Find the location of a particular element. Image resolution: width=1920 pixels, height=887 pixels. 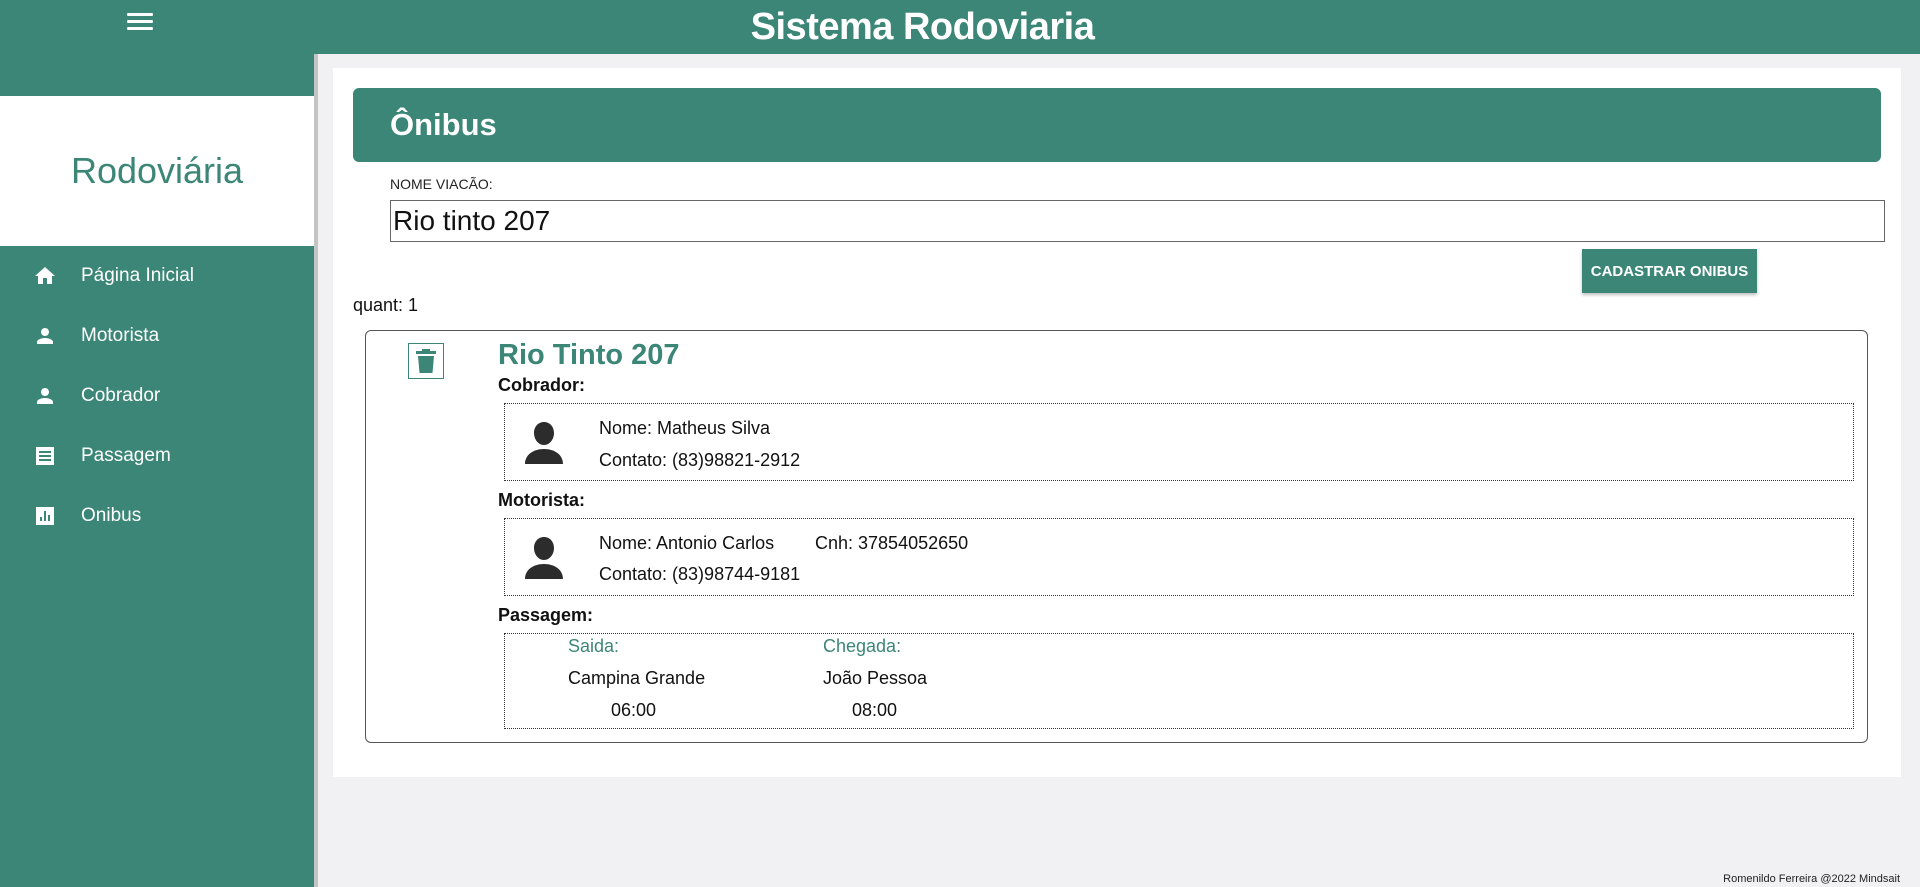

bar-chart-icon is located at coordinates (45, 516).